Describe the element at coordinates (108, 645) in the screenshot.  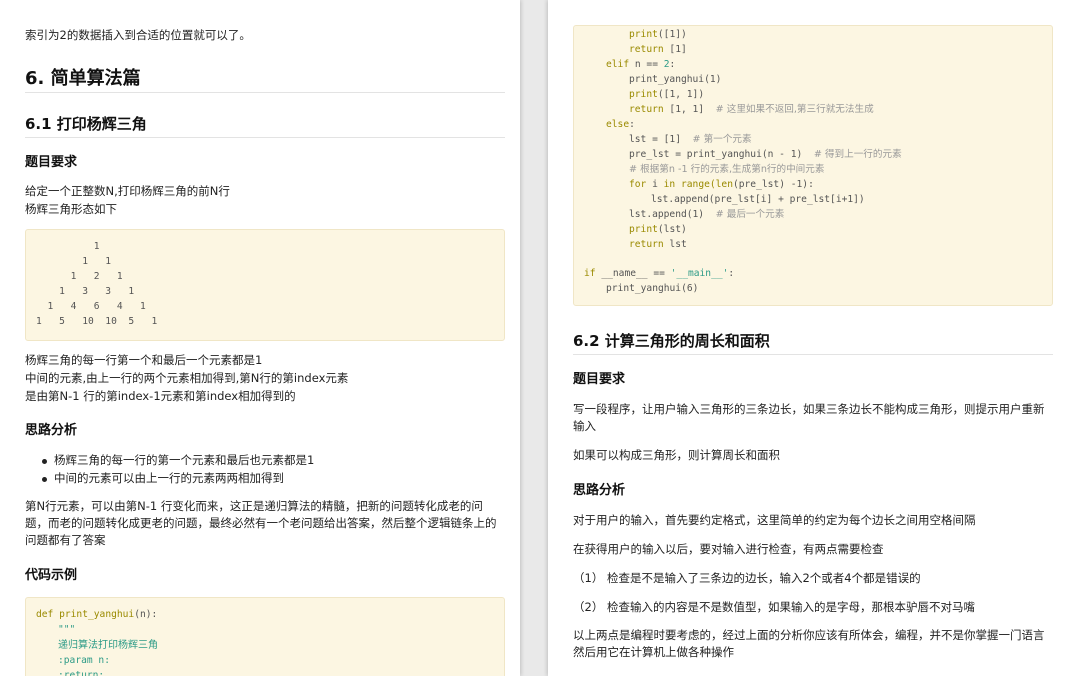
I see `code-docstring: 递归算法打印杨辉三角` at that location.